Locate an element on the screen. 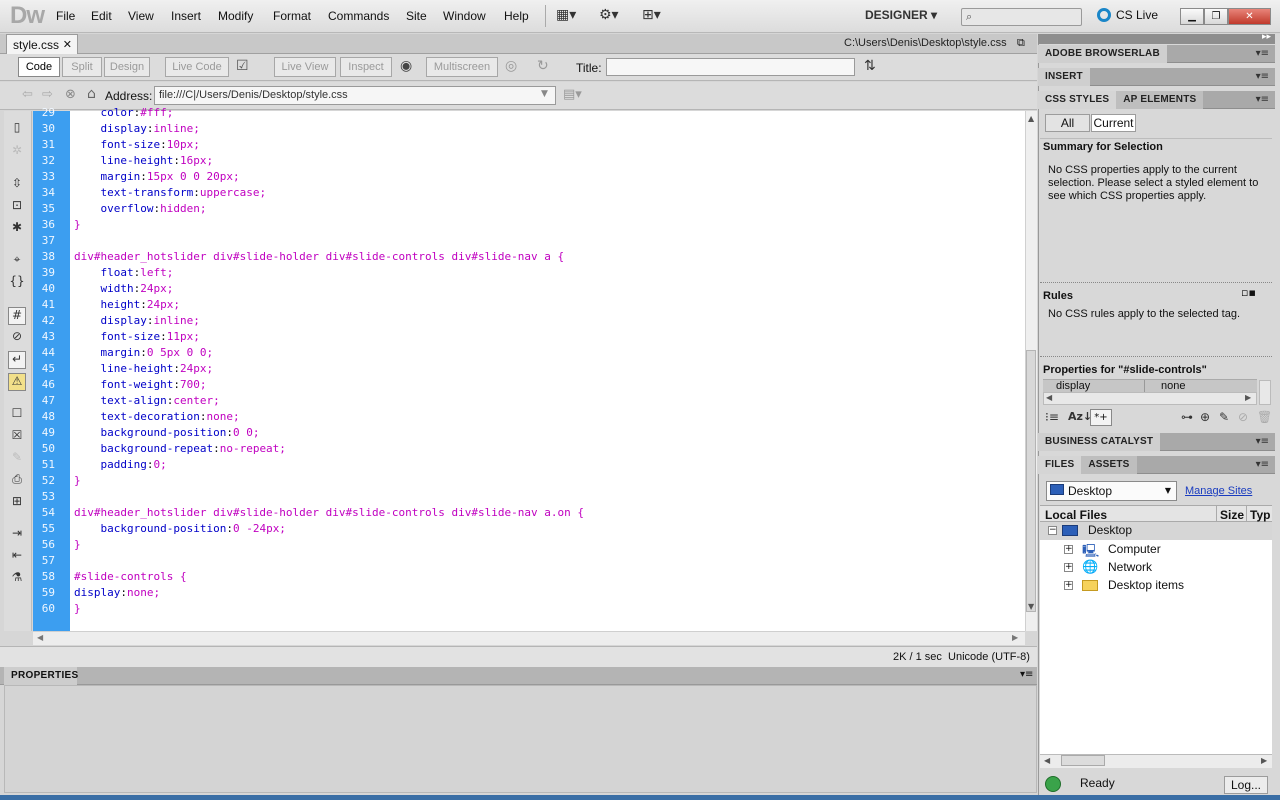  show-alphabetical-icon: Az↓ is located at coordinates (1080, 416).